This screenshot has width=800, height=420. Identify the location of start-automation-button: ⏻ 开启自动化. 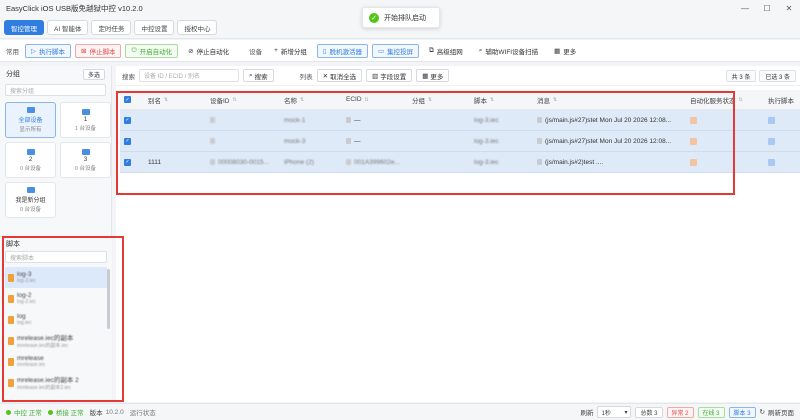
(152, 50).